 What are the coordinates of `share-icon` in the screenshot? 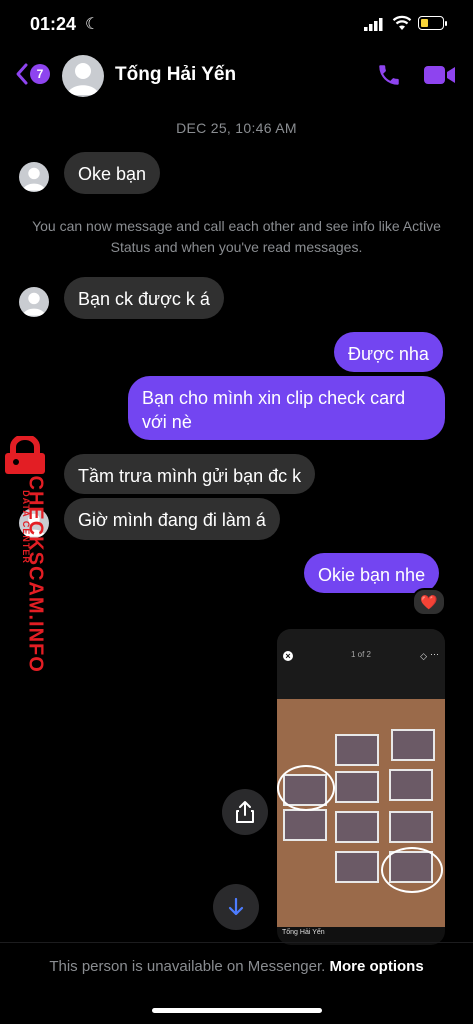 It's located at (245, 812).